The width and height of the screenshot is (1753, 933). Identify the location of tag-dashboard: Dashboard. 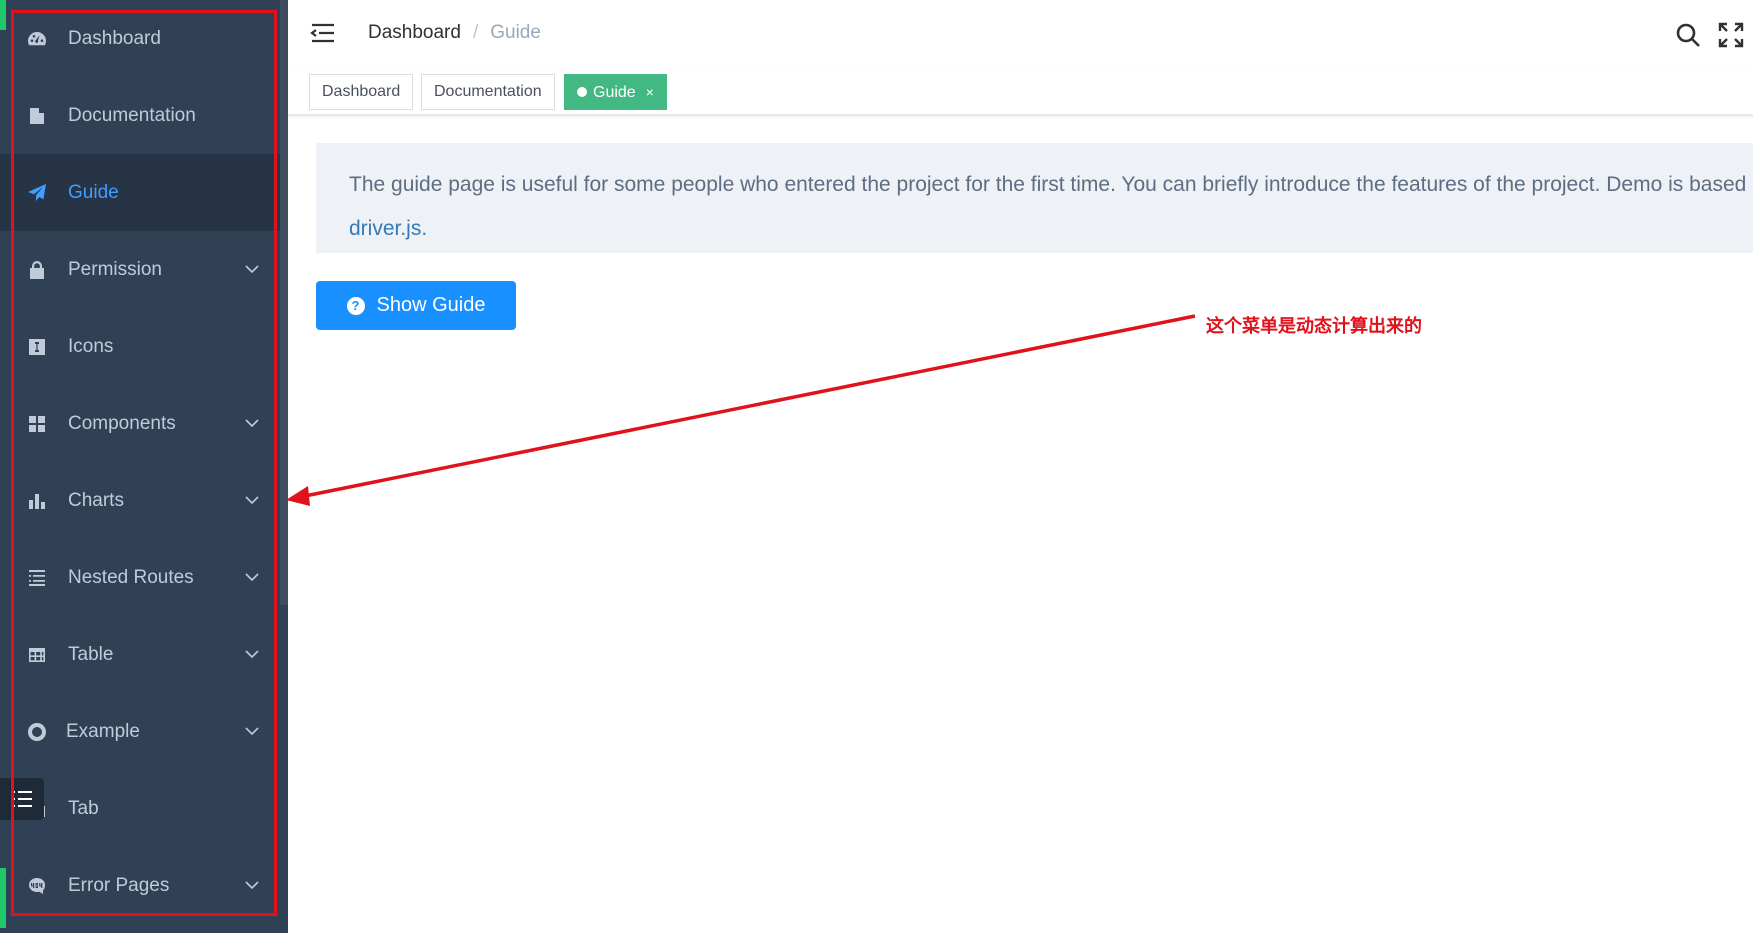
(361, 92).